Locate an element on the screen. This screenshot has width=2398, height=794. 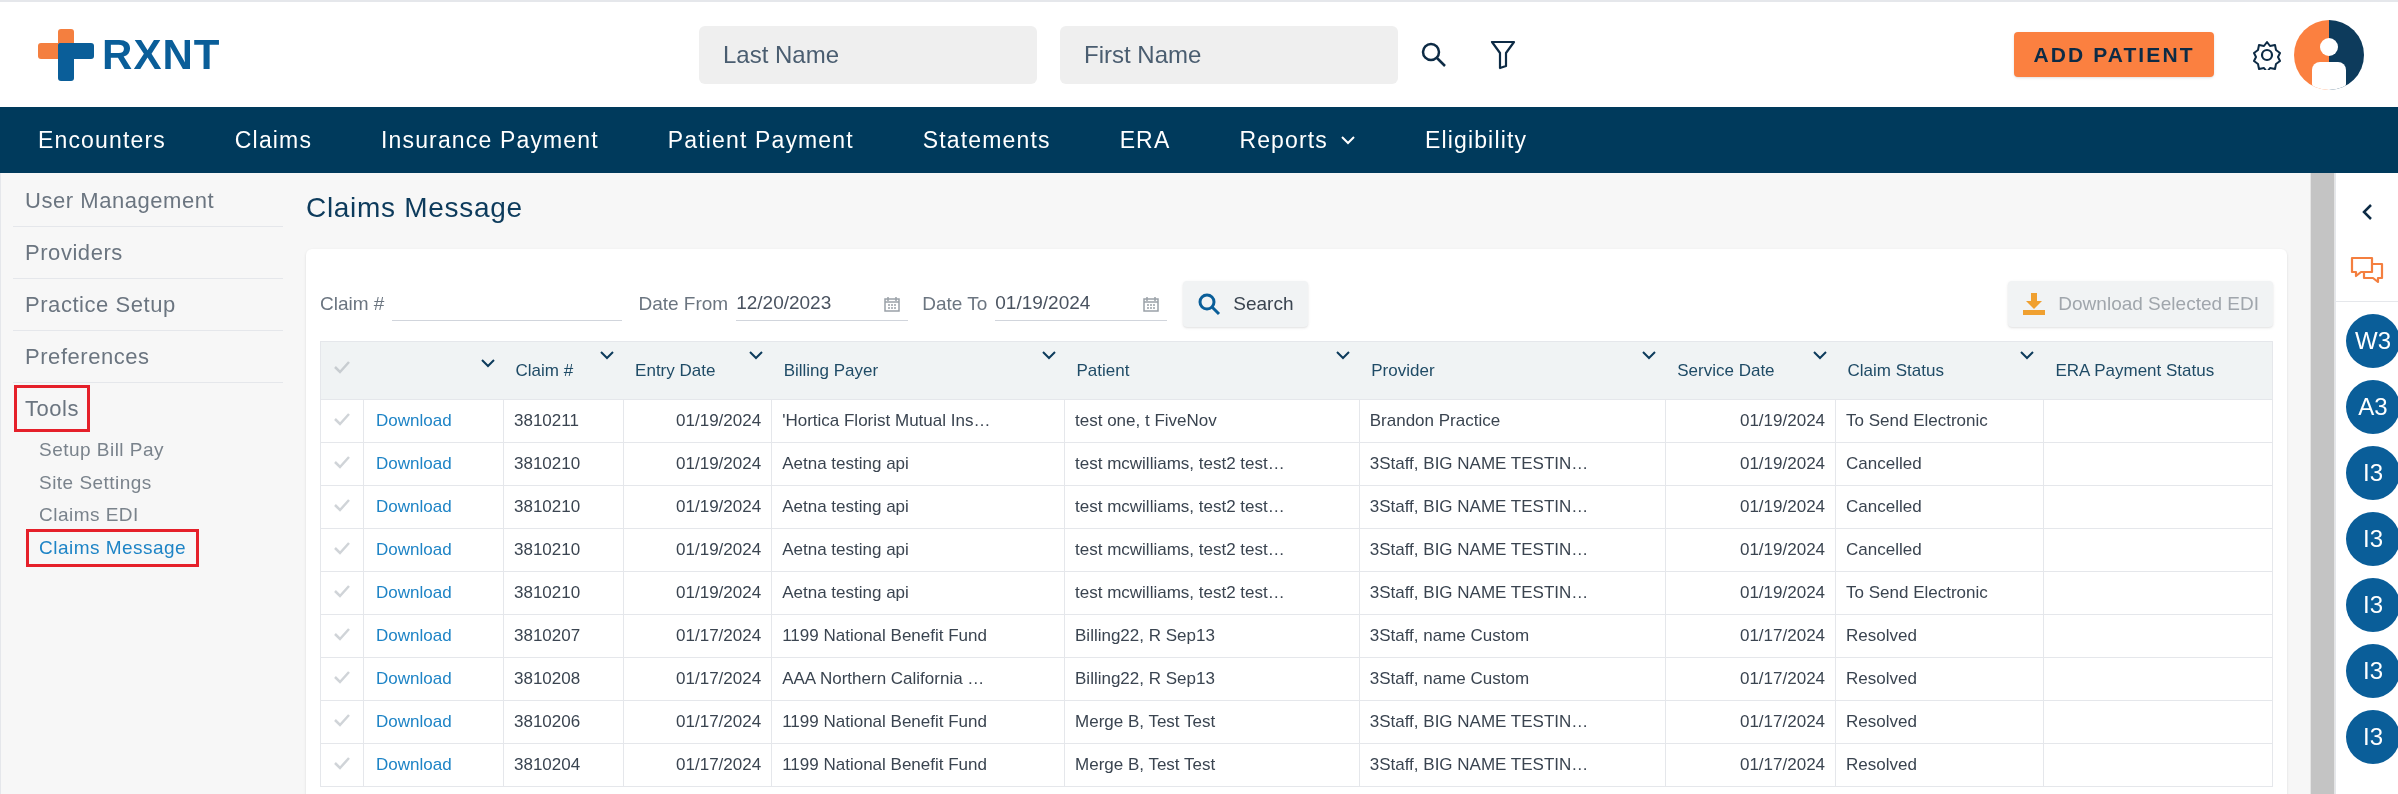
scrollbar is located at coordinates (2322, 483).